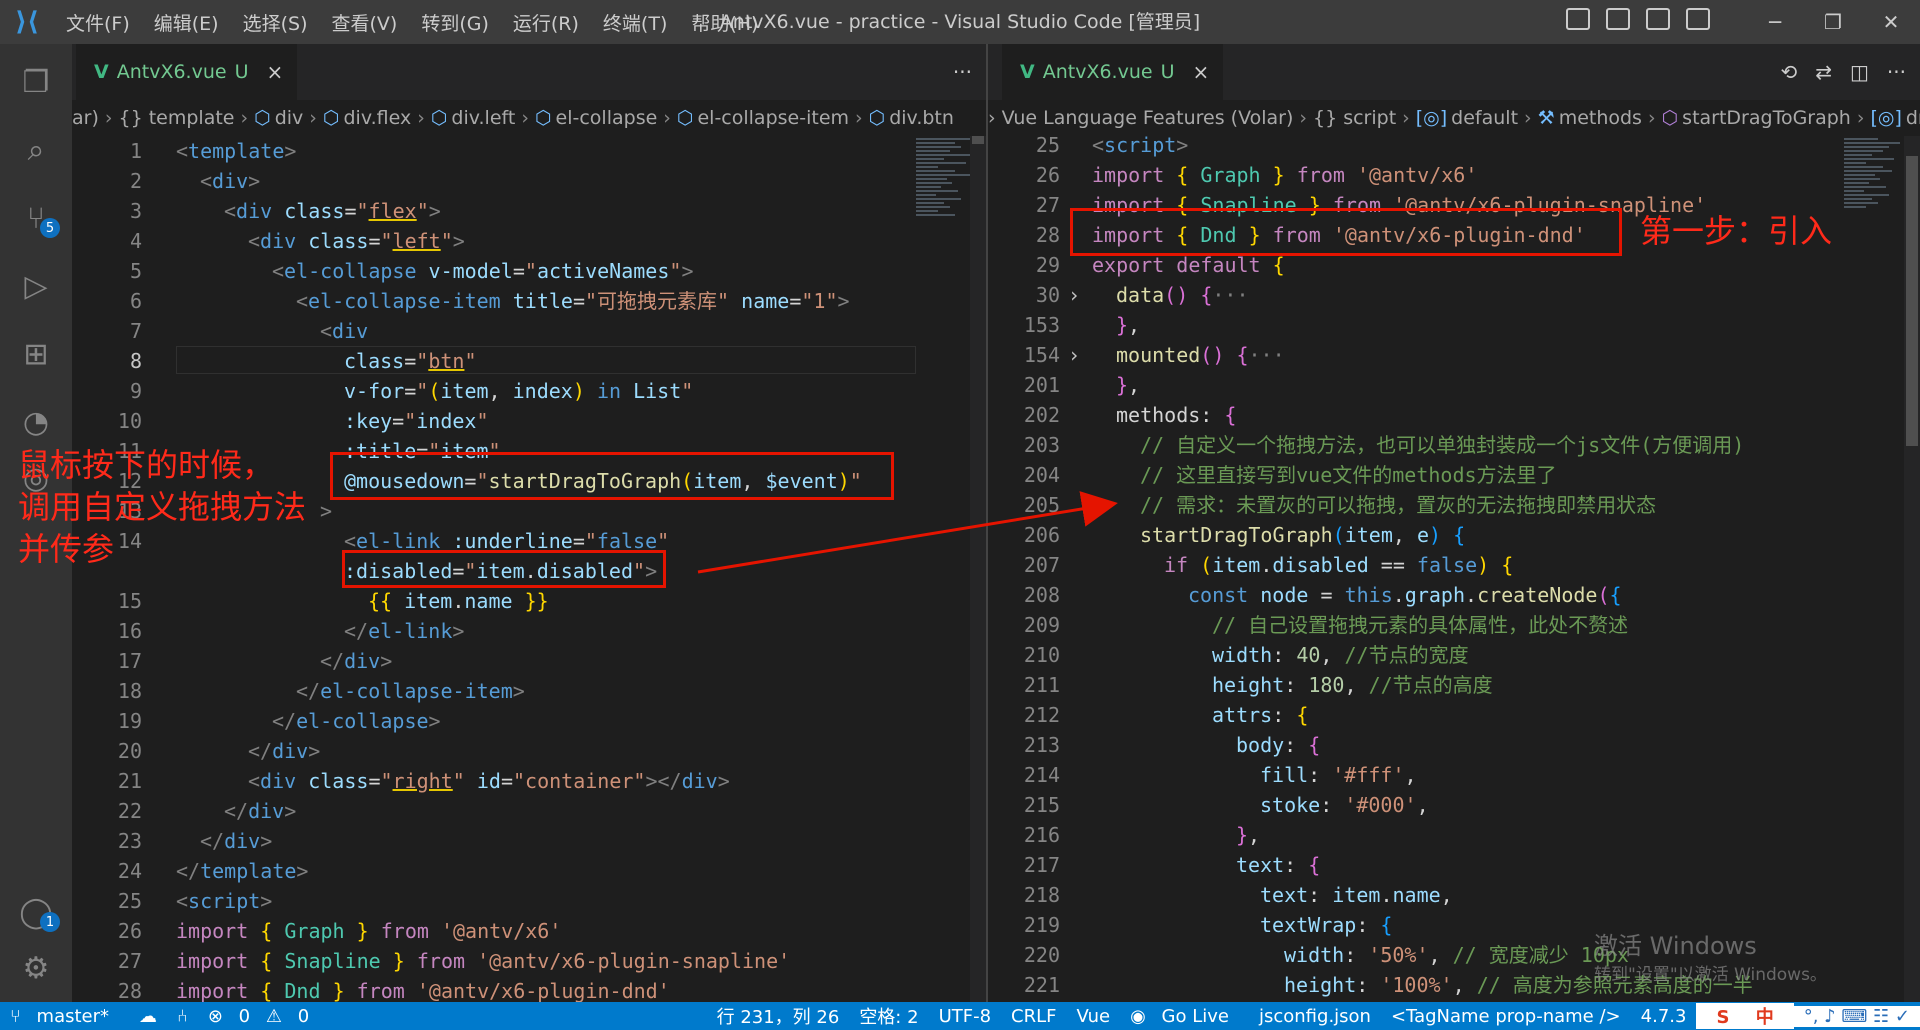  Describe the element at coordinates (64, 1016) in the screenshot. I see `branch-indicator: ⑂ master*` at that location.